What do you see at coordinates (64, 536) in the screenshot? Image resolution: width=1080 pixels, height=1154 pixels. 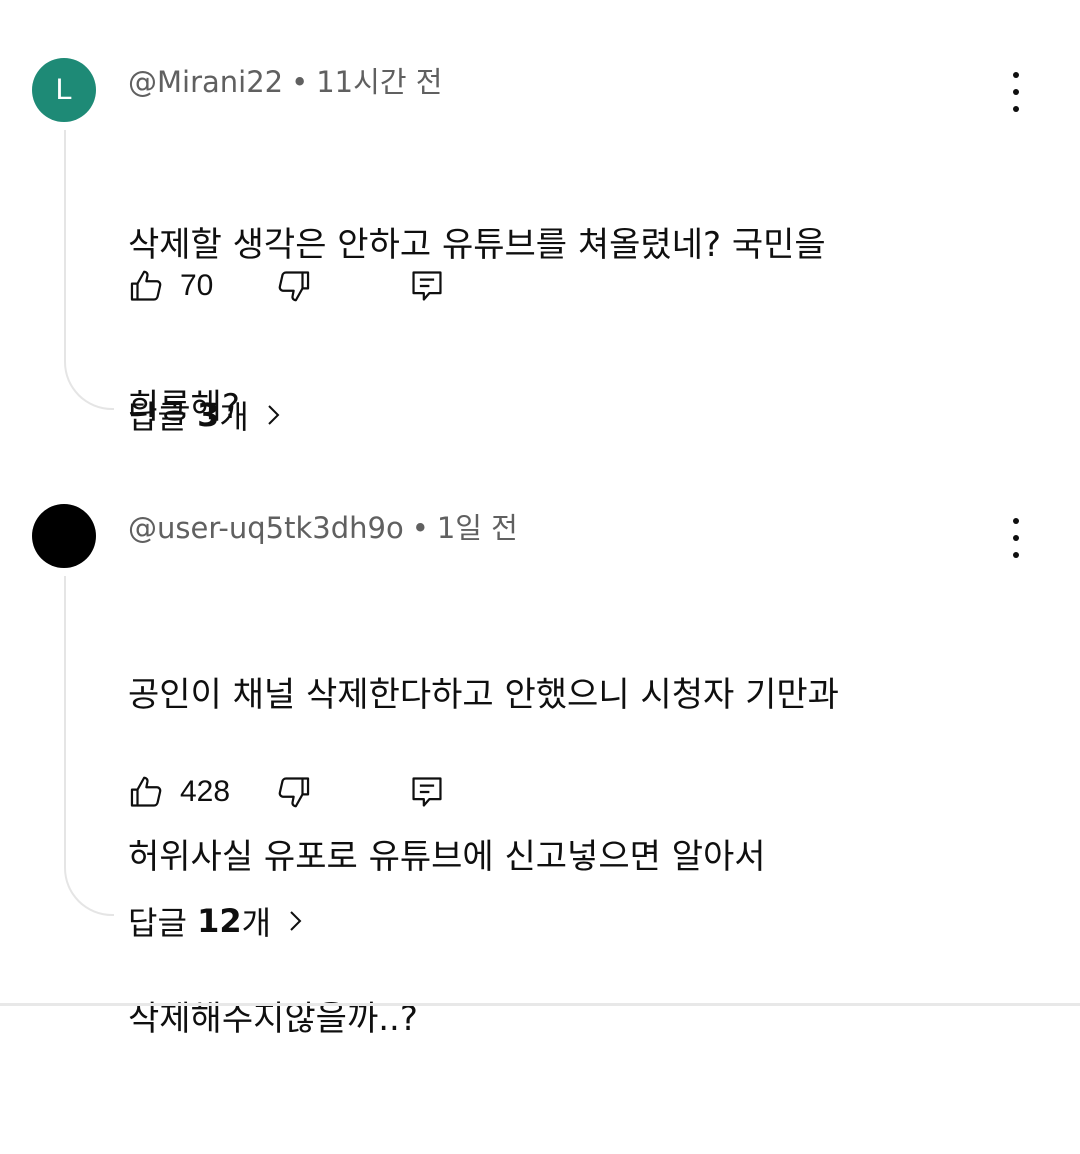 I see `avatar` at bounding box center [64, 536].